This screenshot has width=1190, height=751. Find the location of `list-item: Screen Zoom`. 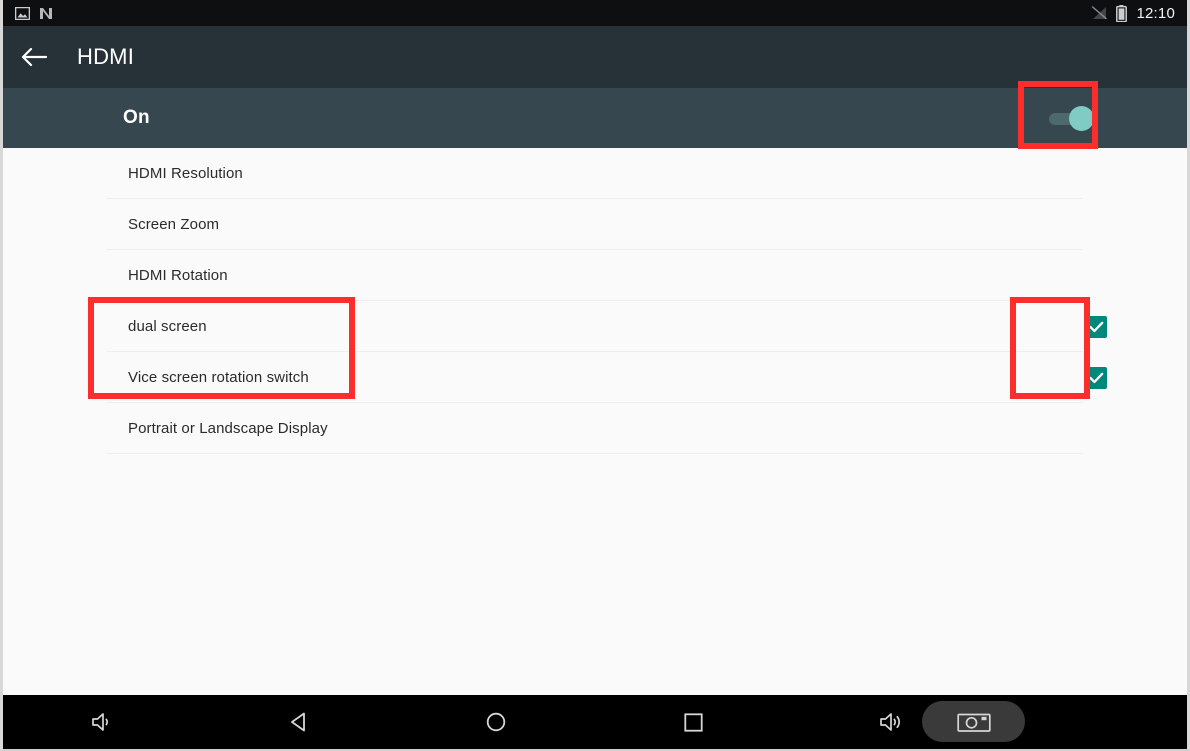

list-item: Screen Zoom is located at coordinates (595, 224).